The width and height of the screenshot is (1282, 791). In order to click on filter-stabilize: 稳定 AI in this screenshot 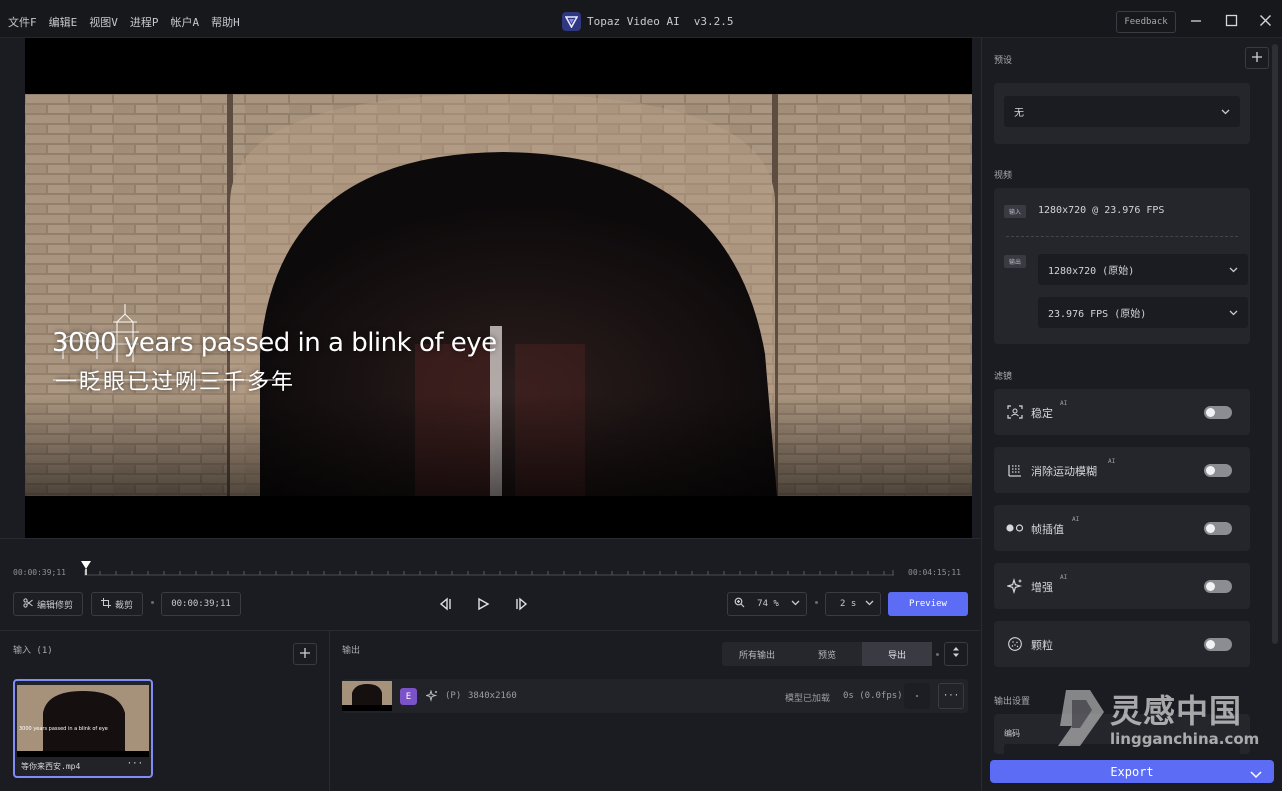, I will do `click(1122, 412)`.